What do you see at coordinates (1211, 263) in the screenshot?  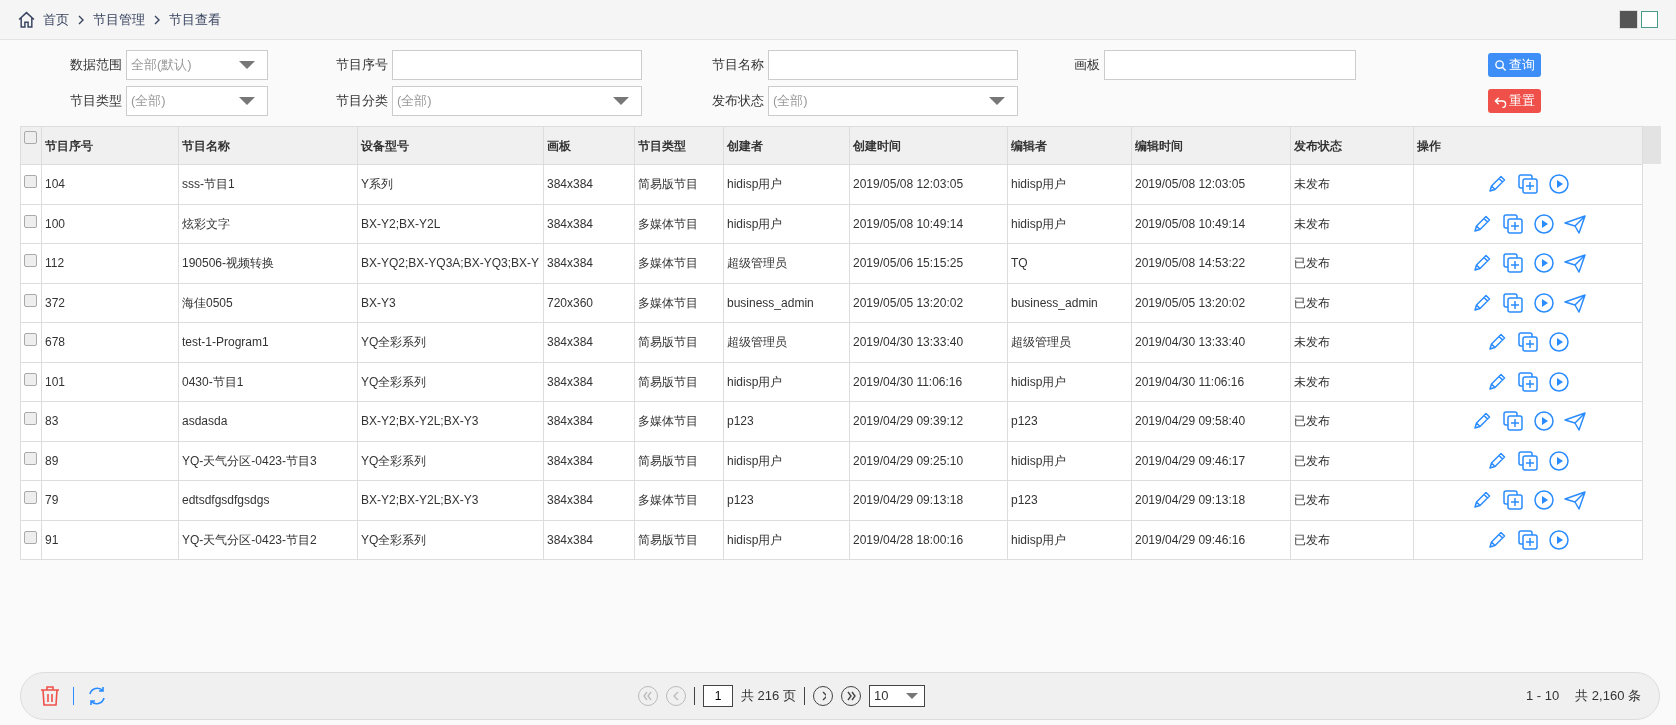 I see `table-cell: 2019/05/08 14:53:22` at bounding box center [1211, 263].